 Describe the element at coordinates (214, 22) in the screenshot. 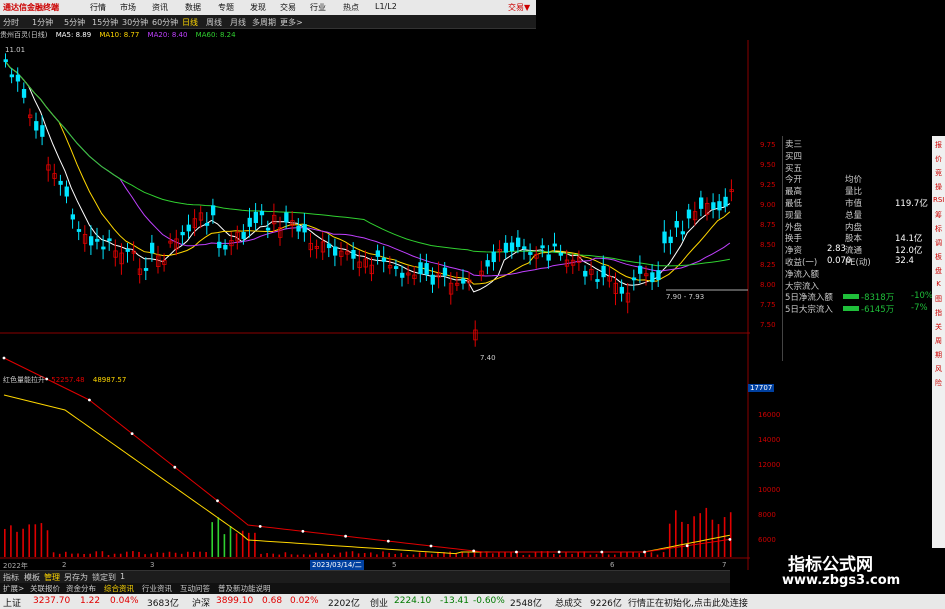

I see `period-tab-weekly: 周线` at that location.